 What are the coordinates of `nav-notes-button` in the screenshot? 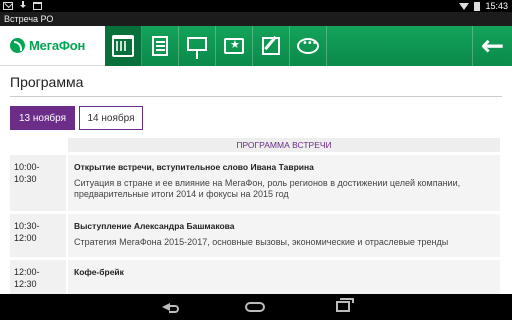 It's located at (271, 46).